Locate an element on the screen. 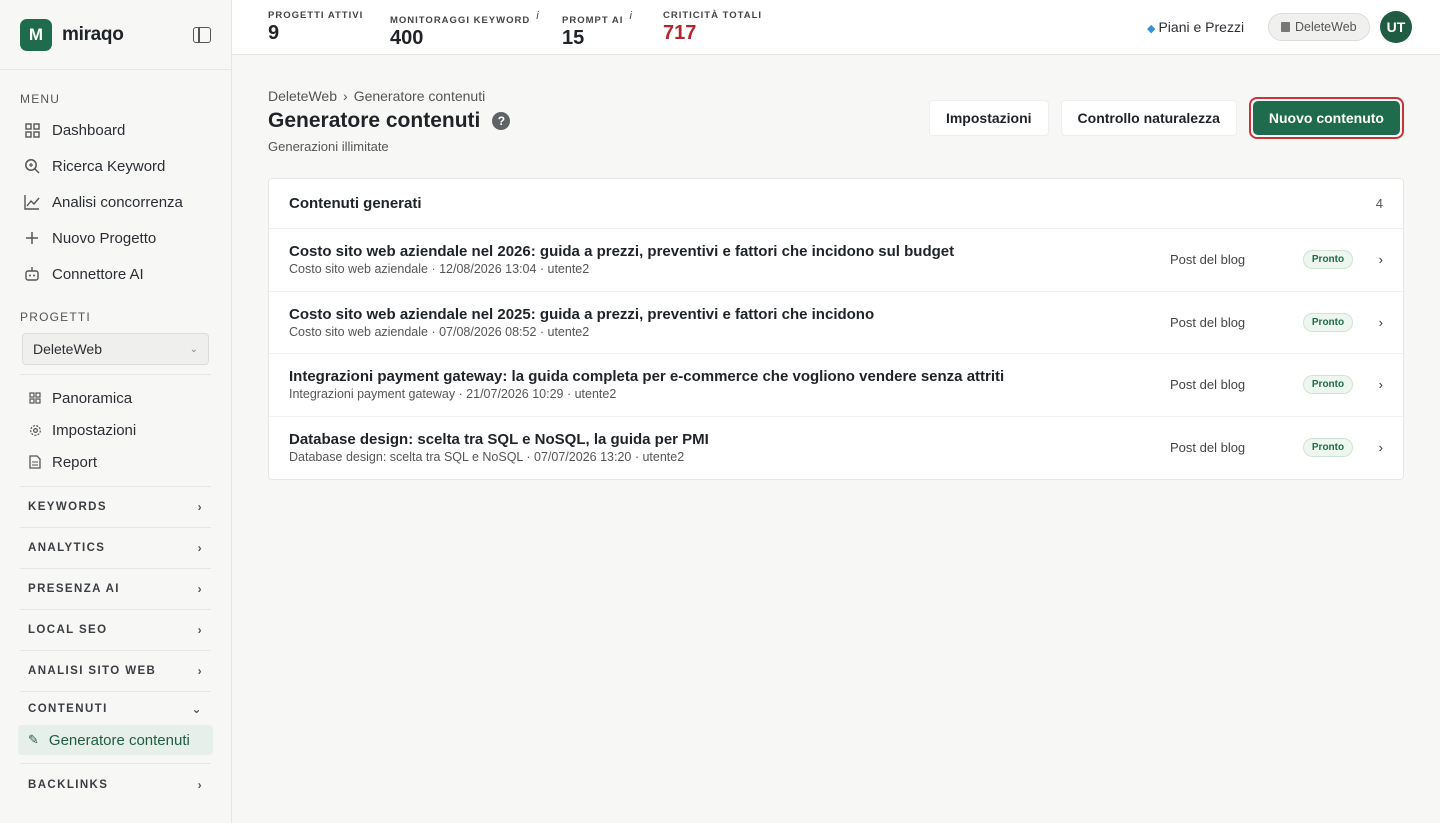 This screenshot has width=1440, height=823. group-analytics: ANALYTICS › is located at coordinates (115, 547).